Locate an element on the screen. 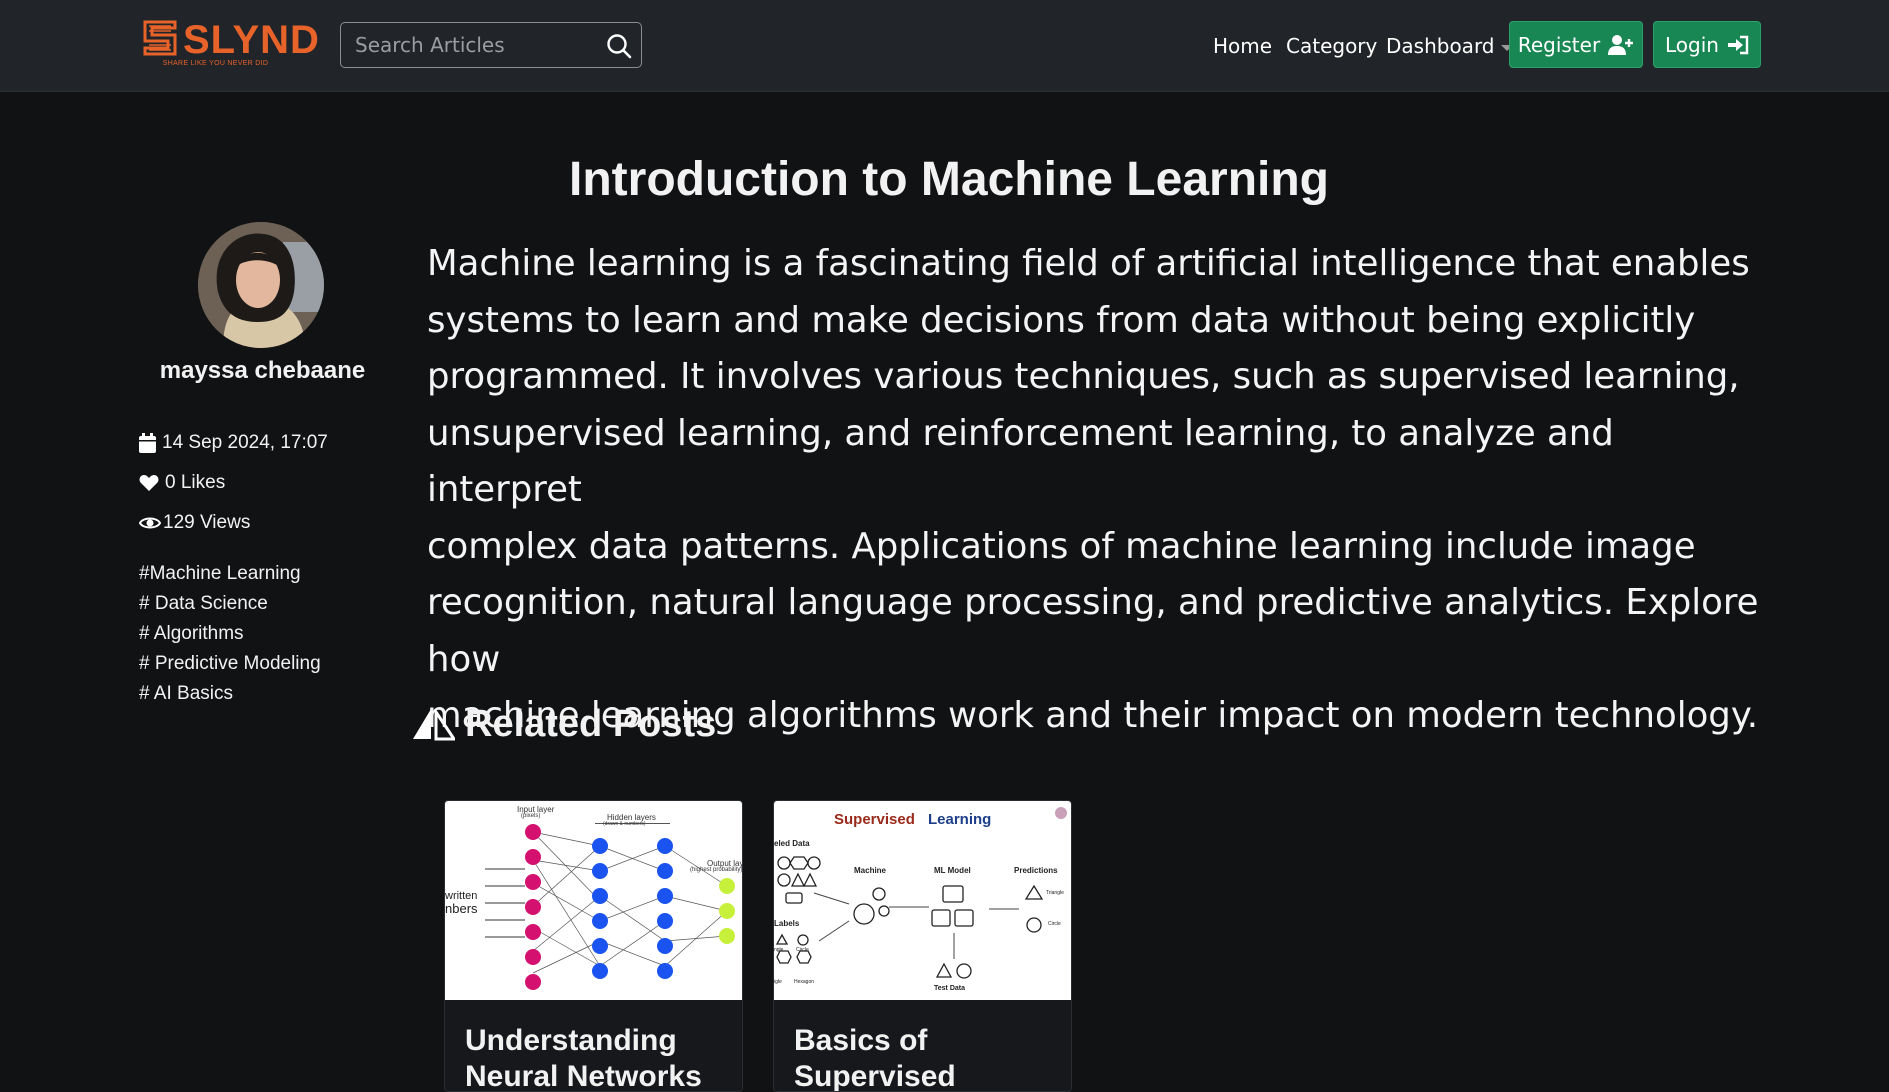  image-label: nbers is located at coordinates (461, 908).